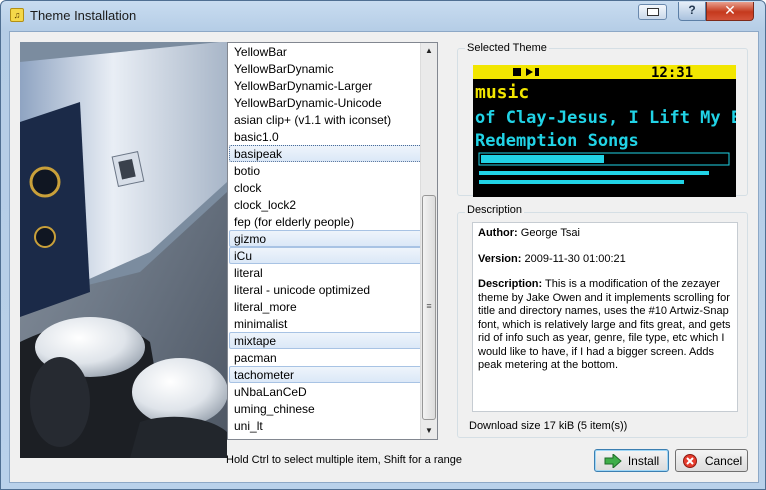 This screenshot has height=490, width=766. Describe the element at coordinates (498, 233) in the screenshot. I see `author-label: Author:` at that location.